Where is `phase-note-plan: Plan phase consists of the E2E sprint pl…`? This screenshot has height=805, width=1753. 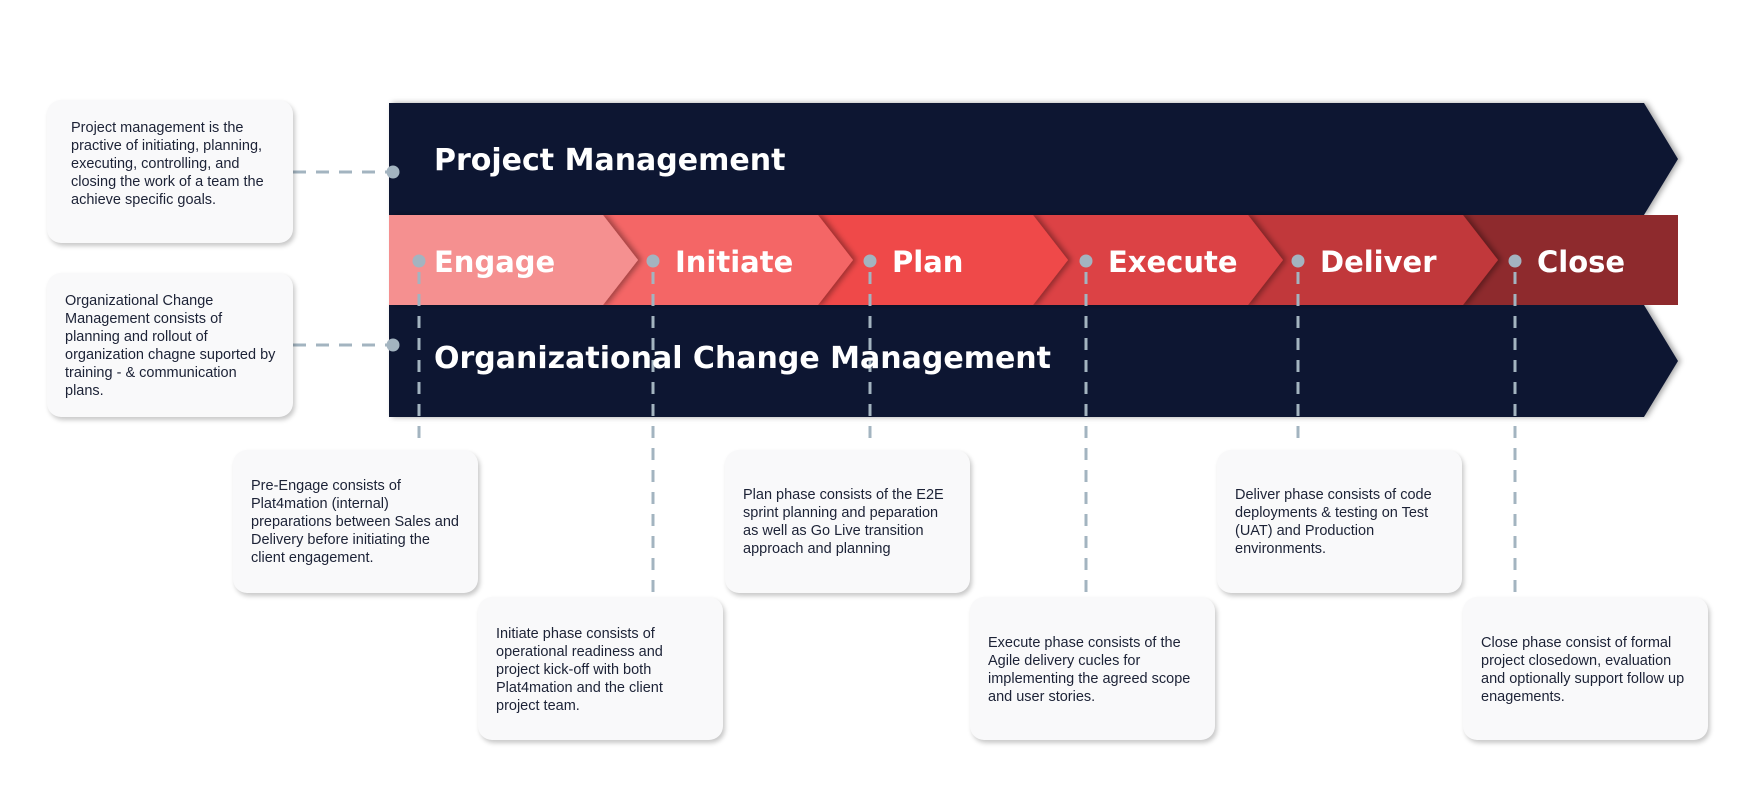 phase-note-plan: Plan phase consists of the E2E sprint pl… is located at coordinates (847, 521).